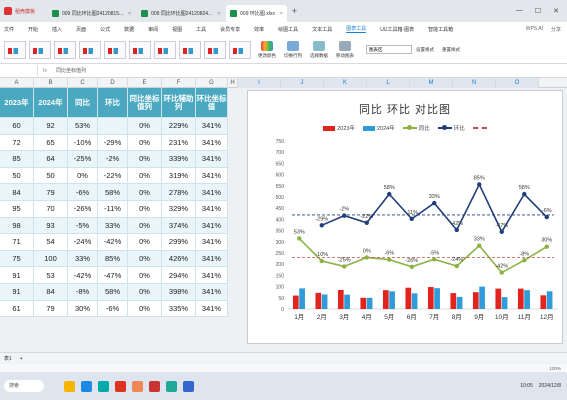 Image resolution: width=567 pixels, height=400 pixels. I want to click on menu-item: UU工具箱-图表, so click(397, 29).